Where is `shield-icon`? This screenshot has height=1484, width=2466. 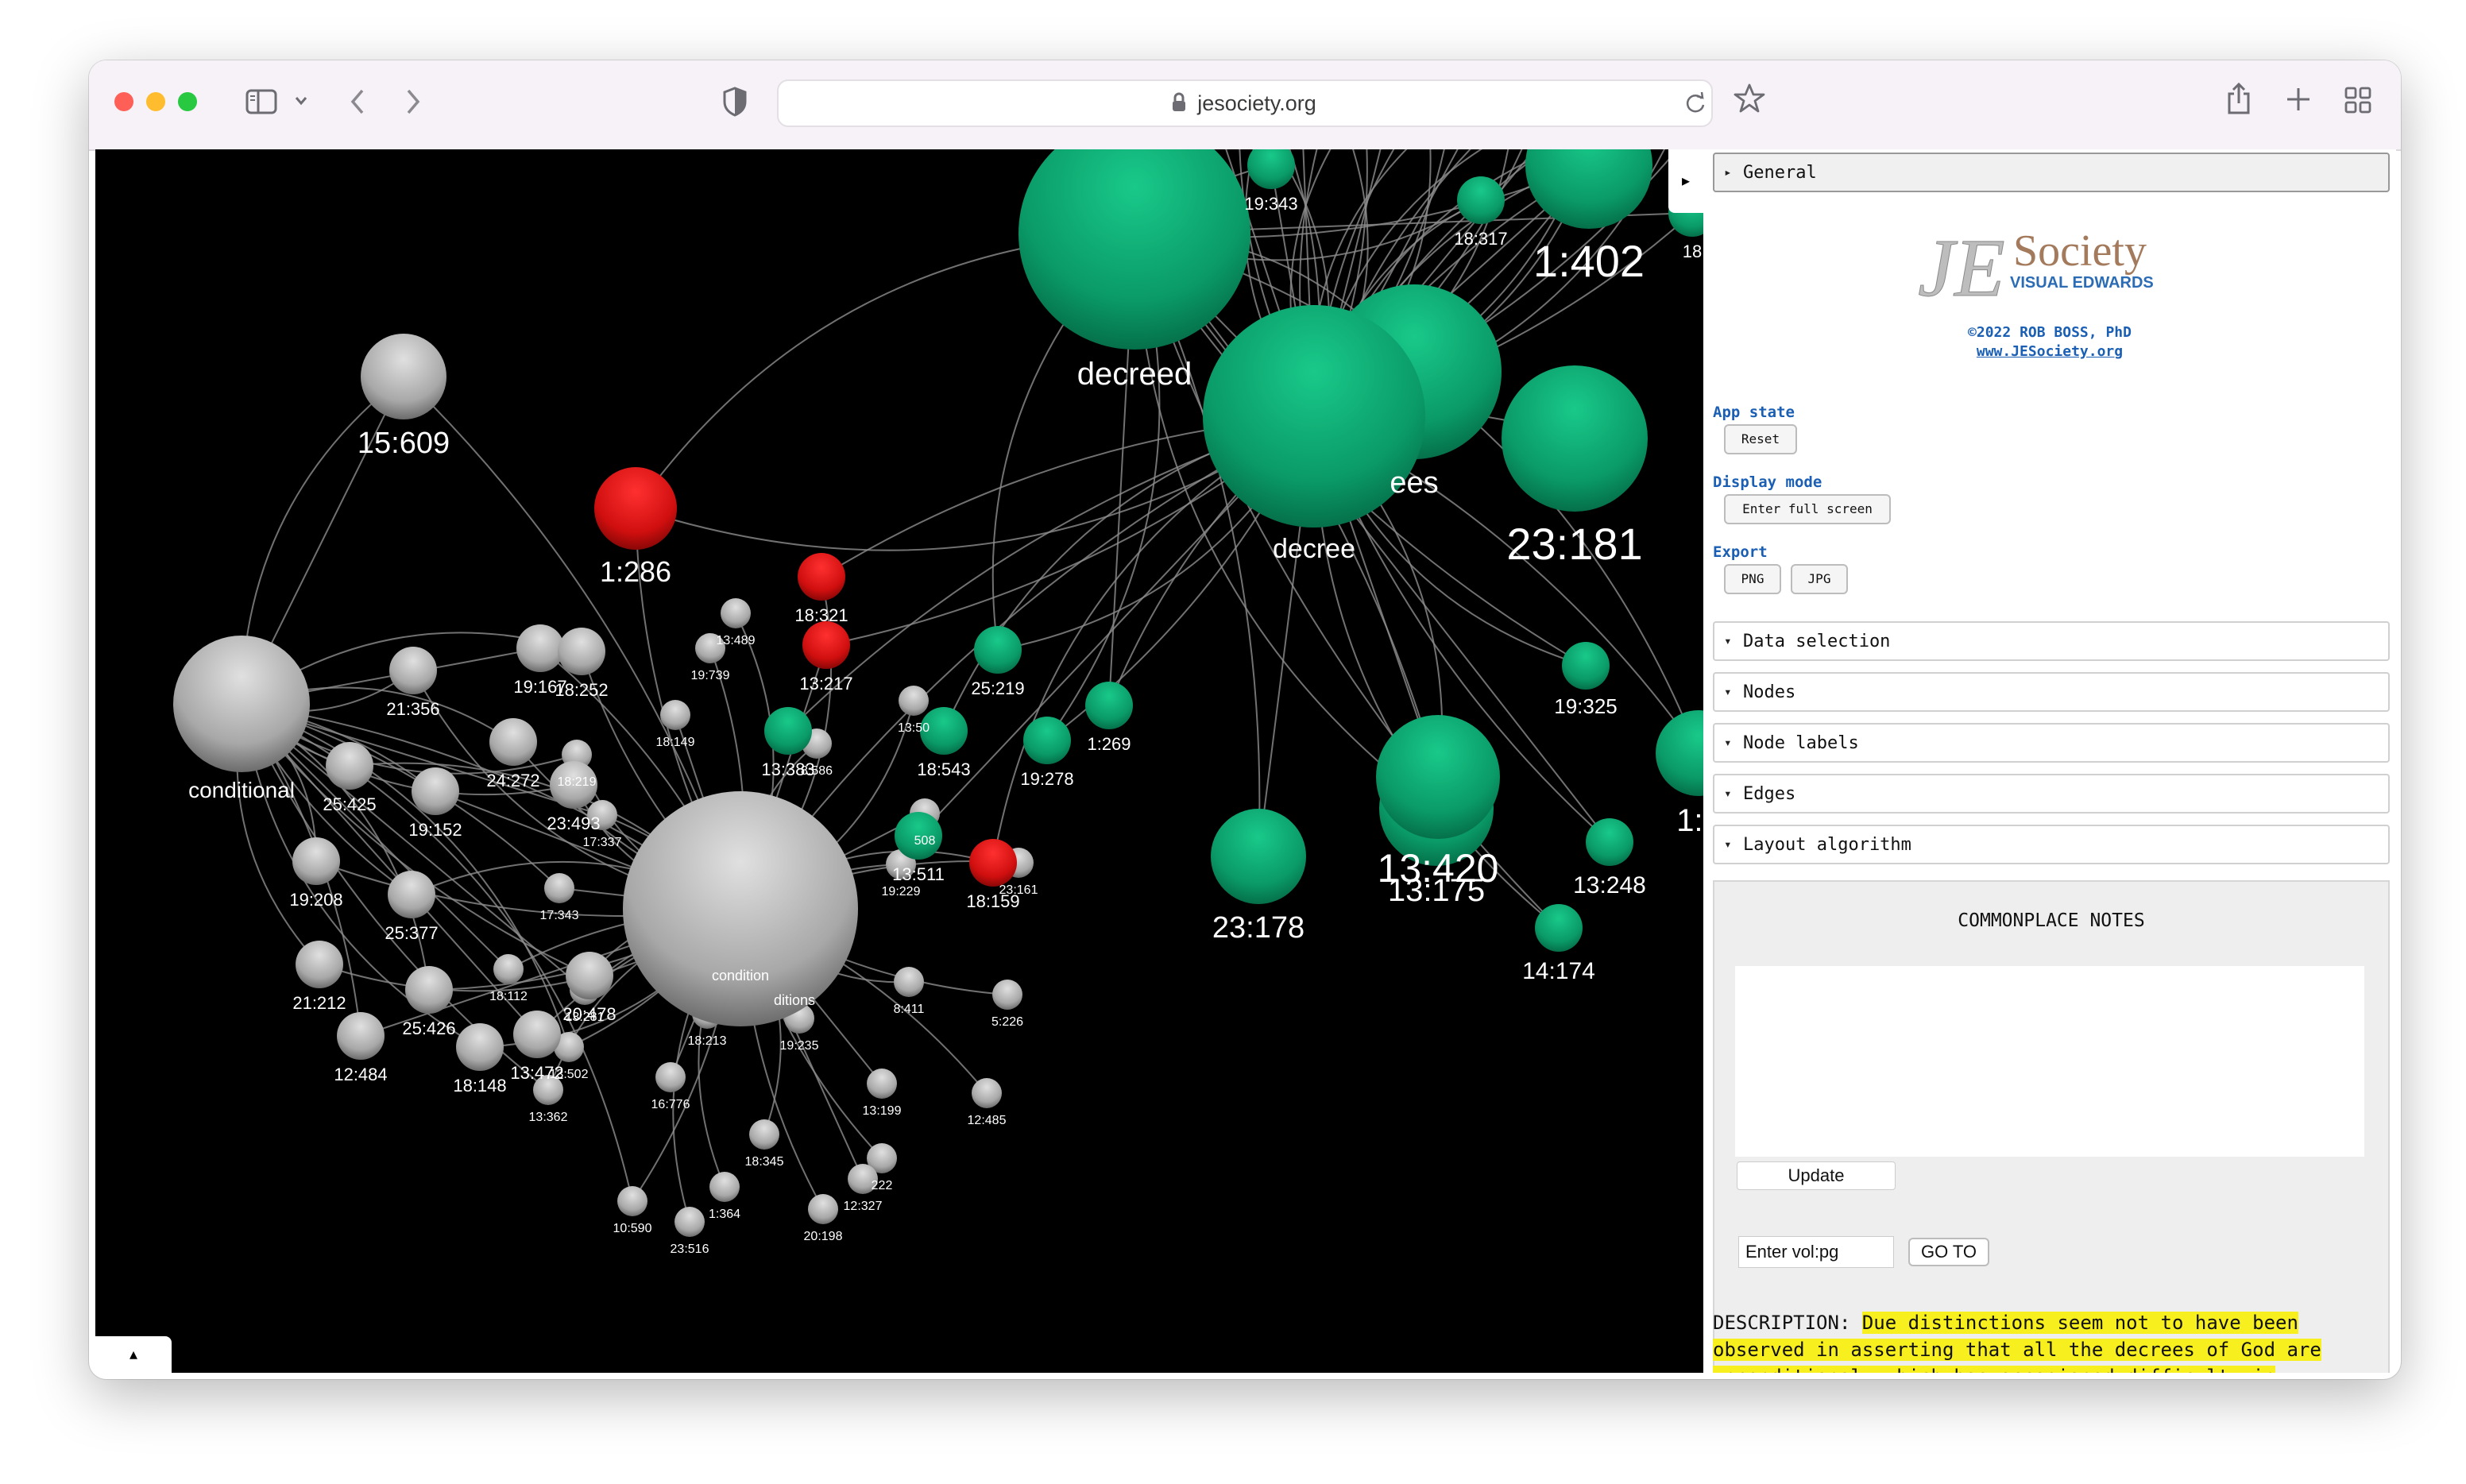 shield-icon is located at coordinates (734, 102).